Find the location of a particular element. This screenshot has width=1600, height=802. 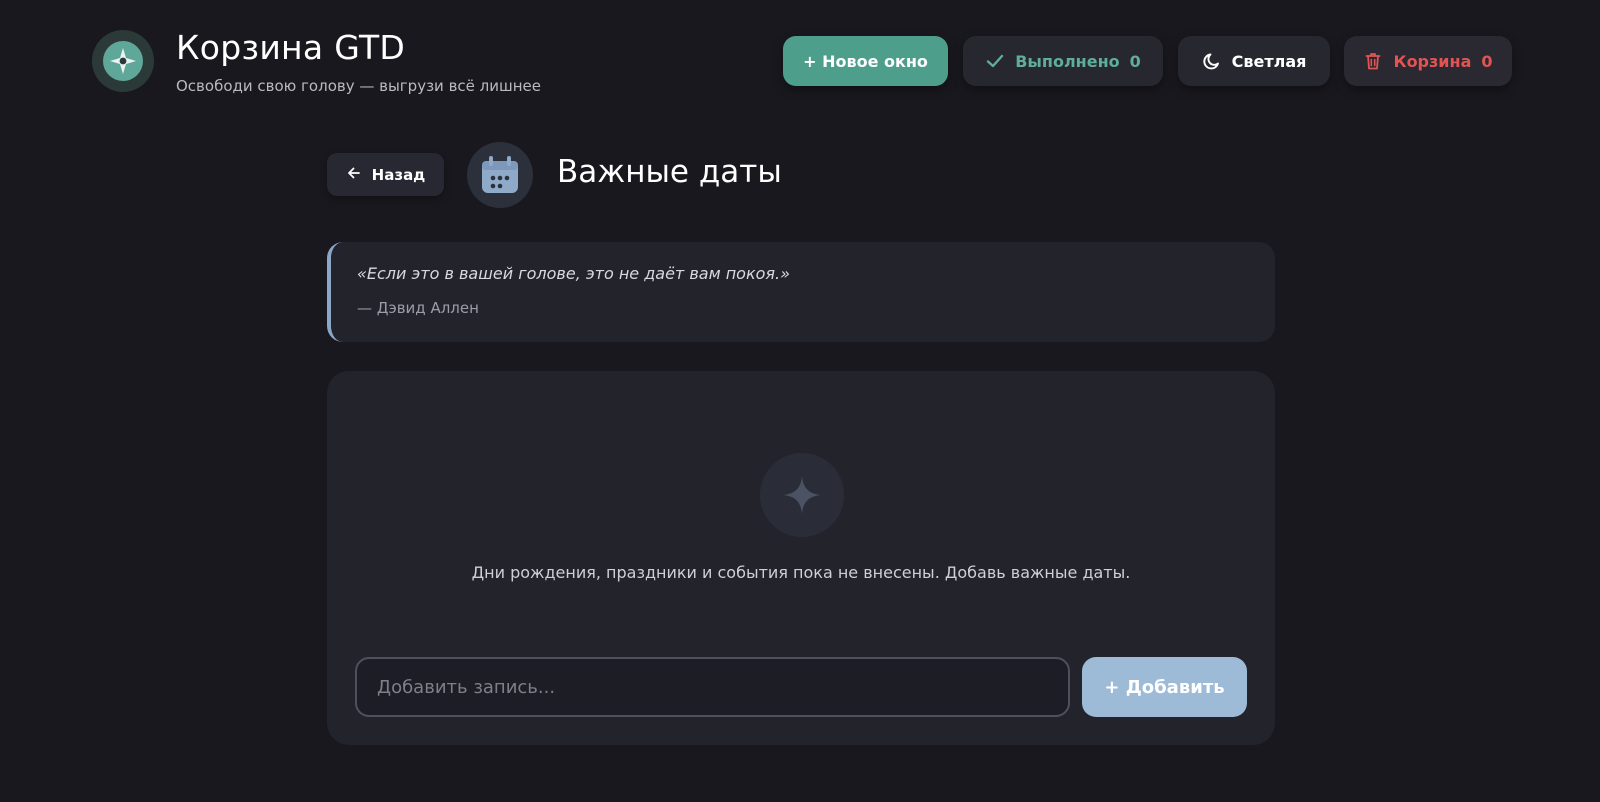

add-entry-label: + Добавить is located at coordinates (1164, 687).